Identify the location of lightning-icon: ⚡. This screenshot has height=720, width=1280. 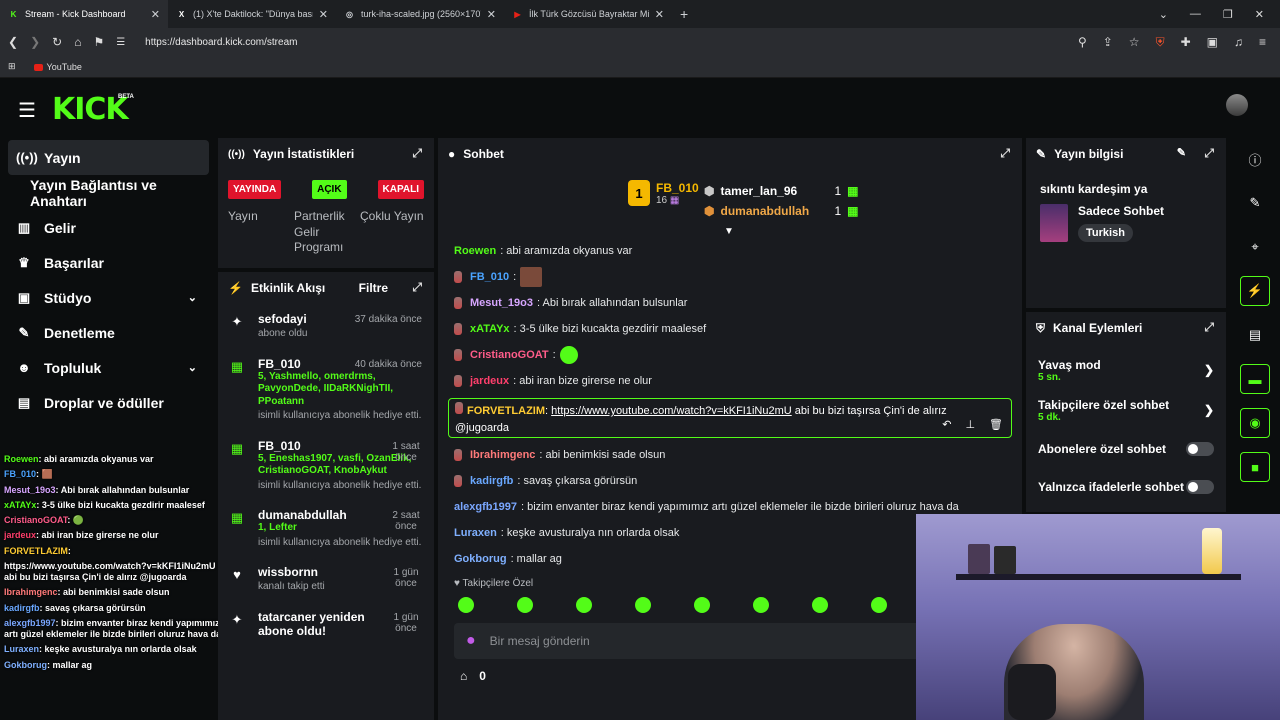
(1255, 291).